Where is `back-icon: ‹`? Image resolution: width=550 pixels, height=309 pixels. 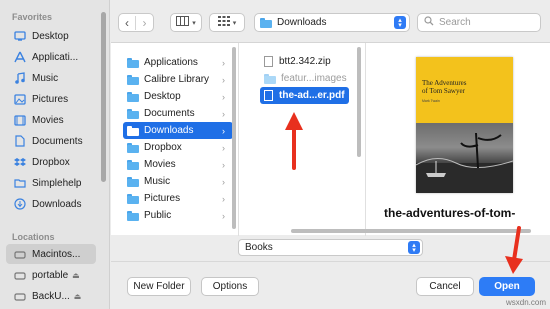 back-icon: ‹ is located at coordinates (127, 22).